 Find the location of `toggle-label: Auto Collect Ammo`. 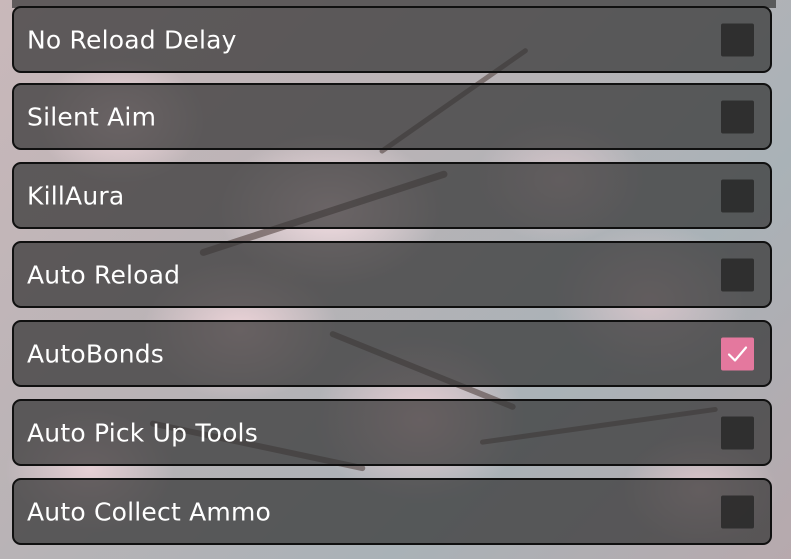

toggle-label: Auto Collect Ammo is located at coordinates (149, 511).